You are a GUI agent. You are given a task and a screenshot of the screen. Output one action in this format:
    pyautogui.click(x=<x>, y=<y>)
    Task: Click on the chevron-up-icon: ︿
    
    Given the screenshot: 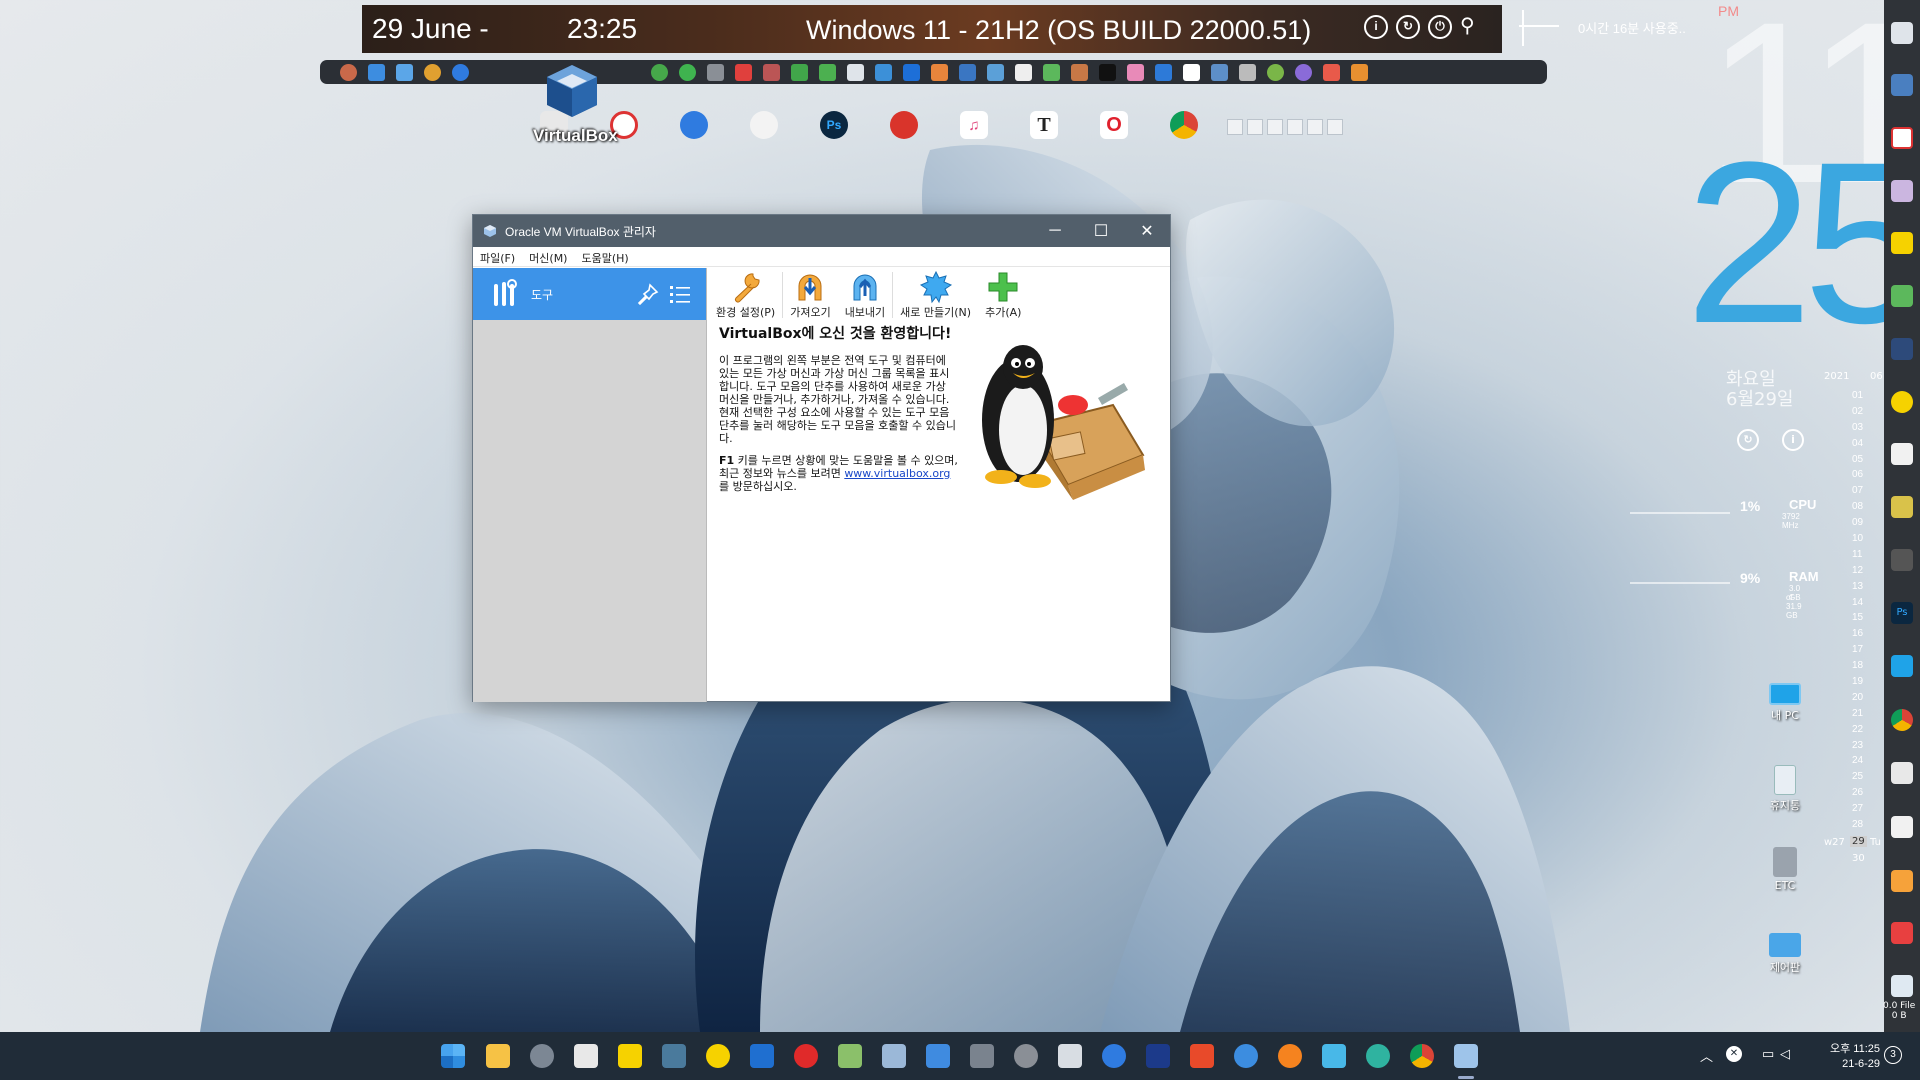 What is the action you would take?
    pyautogui.click(x=1706, y=1055)
    